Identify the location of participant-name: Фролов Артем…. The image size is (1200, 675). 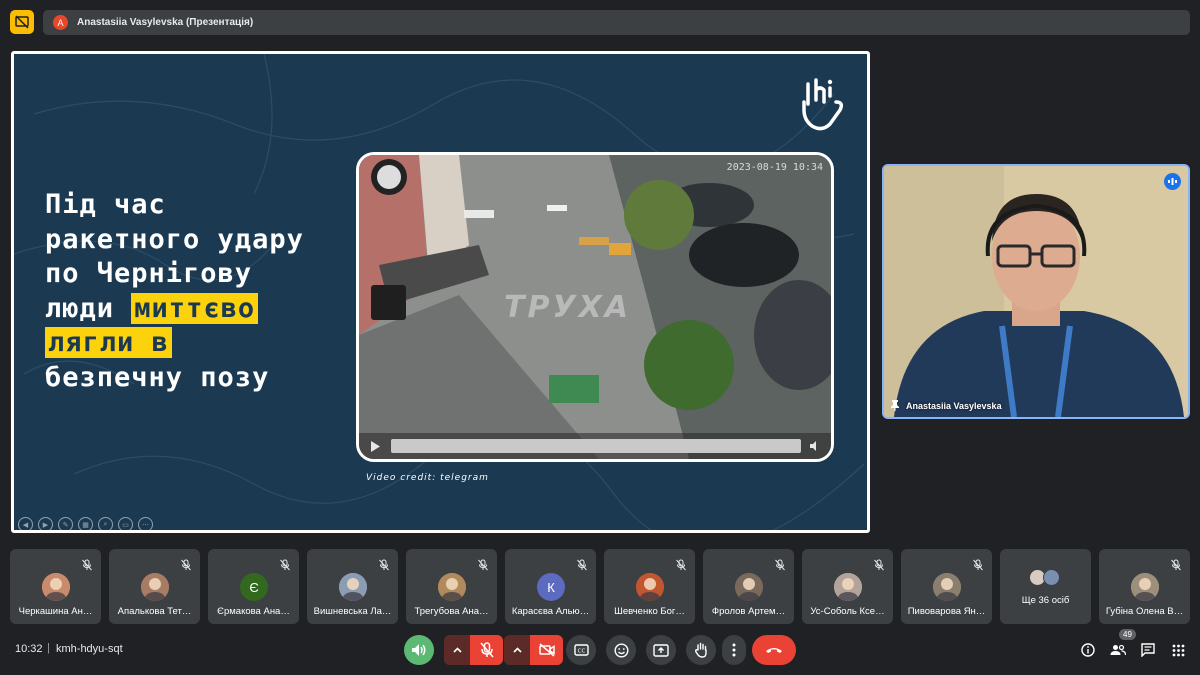
(748, 611).